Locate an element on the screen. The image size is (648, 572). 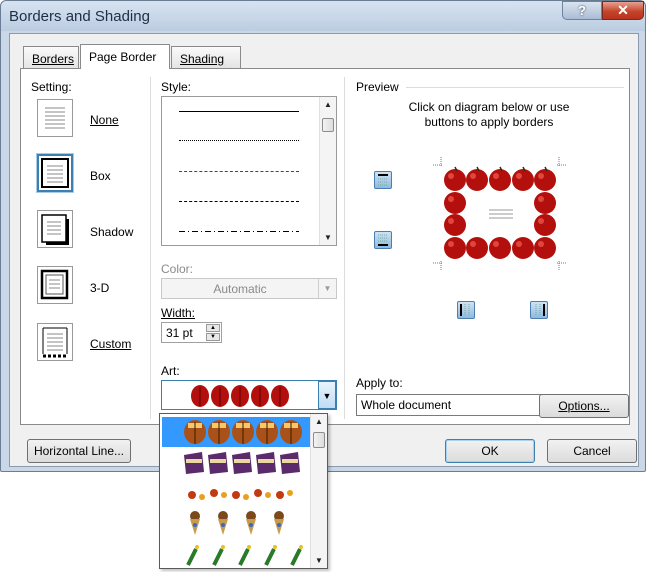
tab-label: Page Border is located at coordinates (123, 57).